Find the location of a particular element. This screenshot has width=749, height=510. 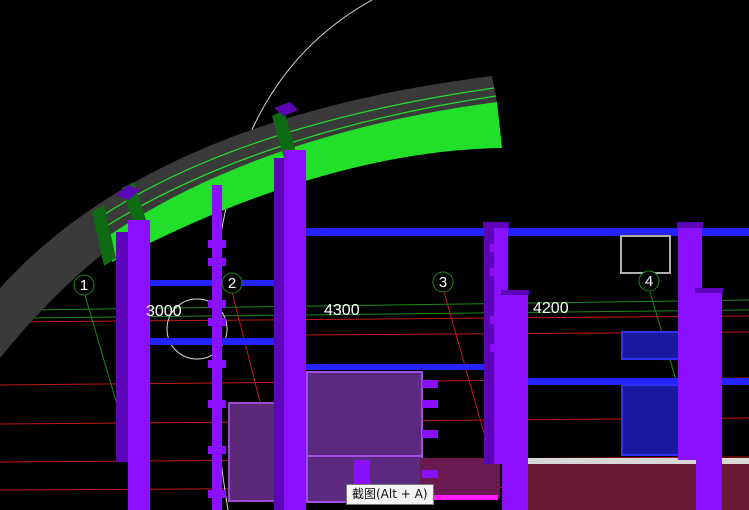

opening-outline is located at coordinates (645, 254).